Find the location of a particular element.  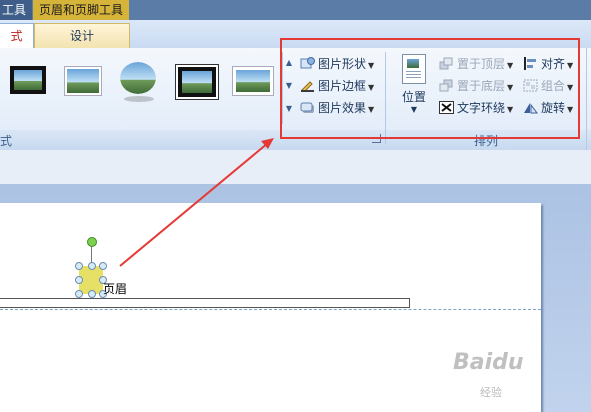

highlight-box is located at coordinates (430, 88).